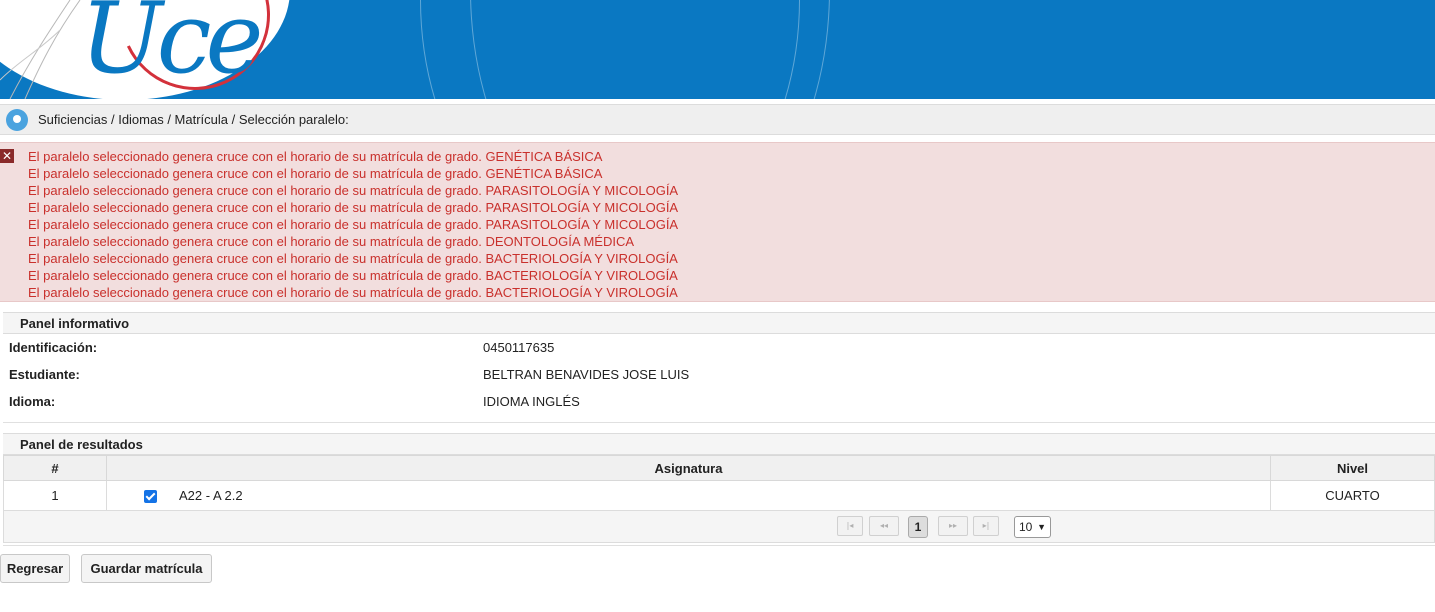 The height and width of the screenshot is (612, 1435). Describe the element at coordinates (1041, 527) in the screenshot. I see `chevron-down-icon: ▼` at that location.